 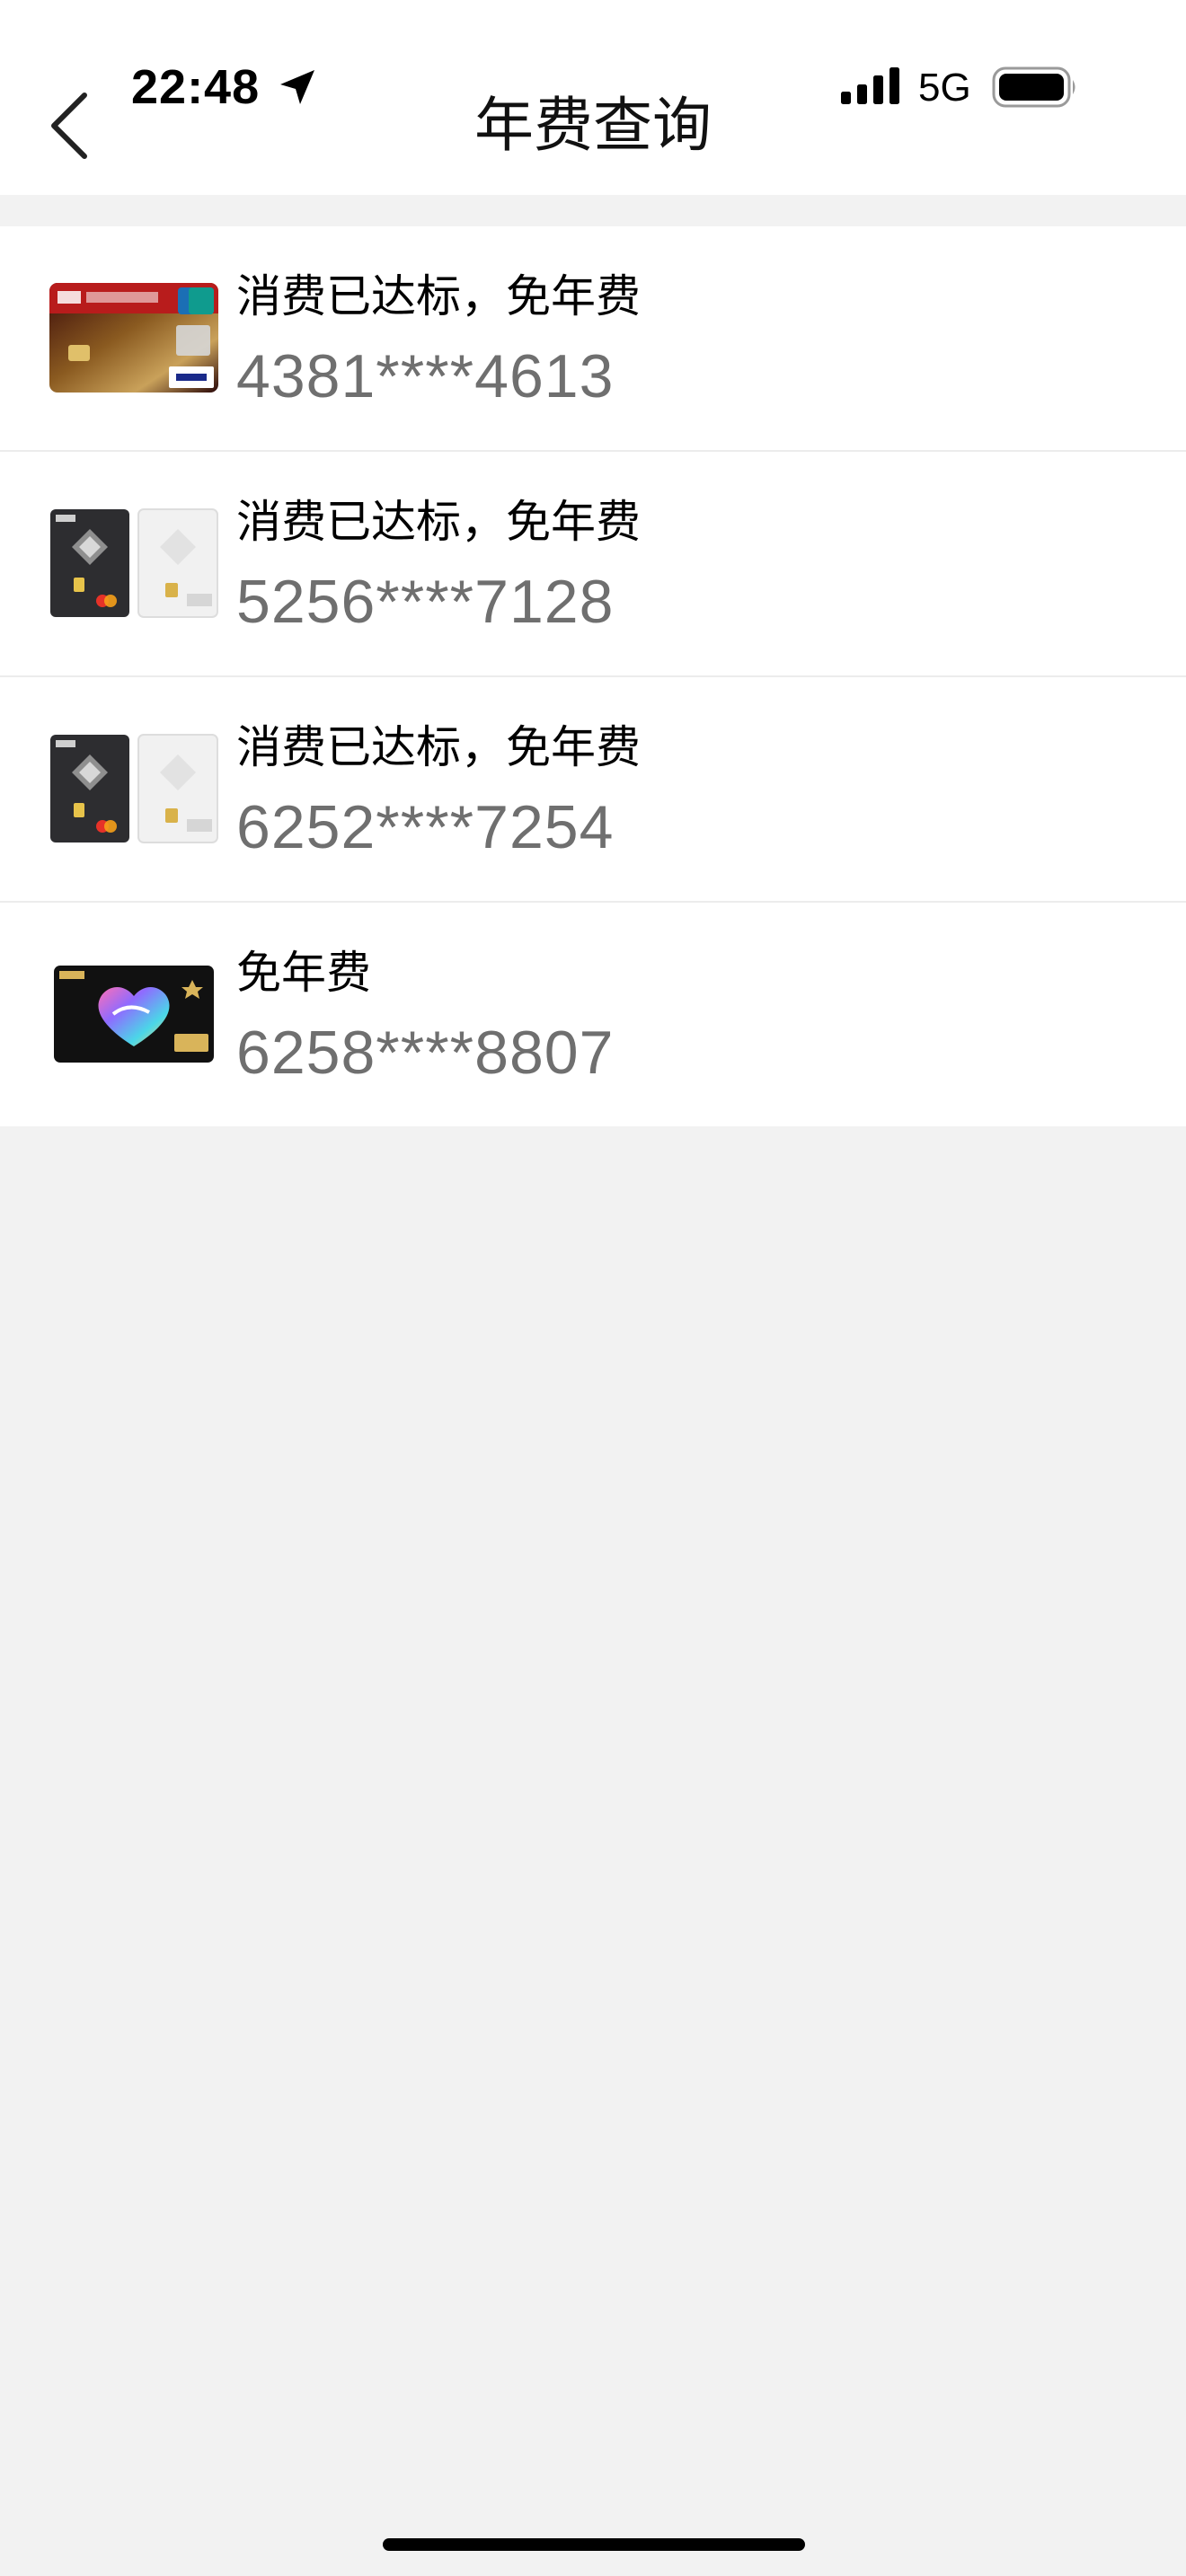 I want to click on home-indicator, so click(x=594, y=2544).